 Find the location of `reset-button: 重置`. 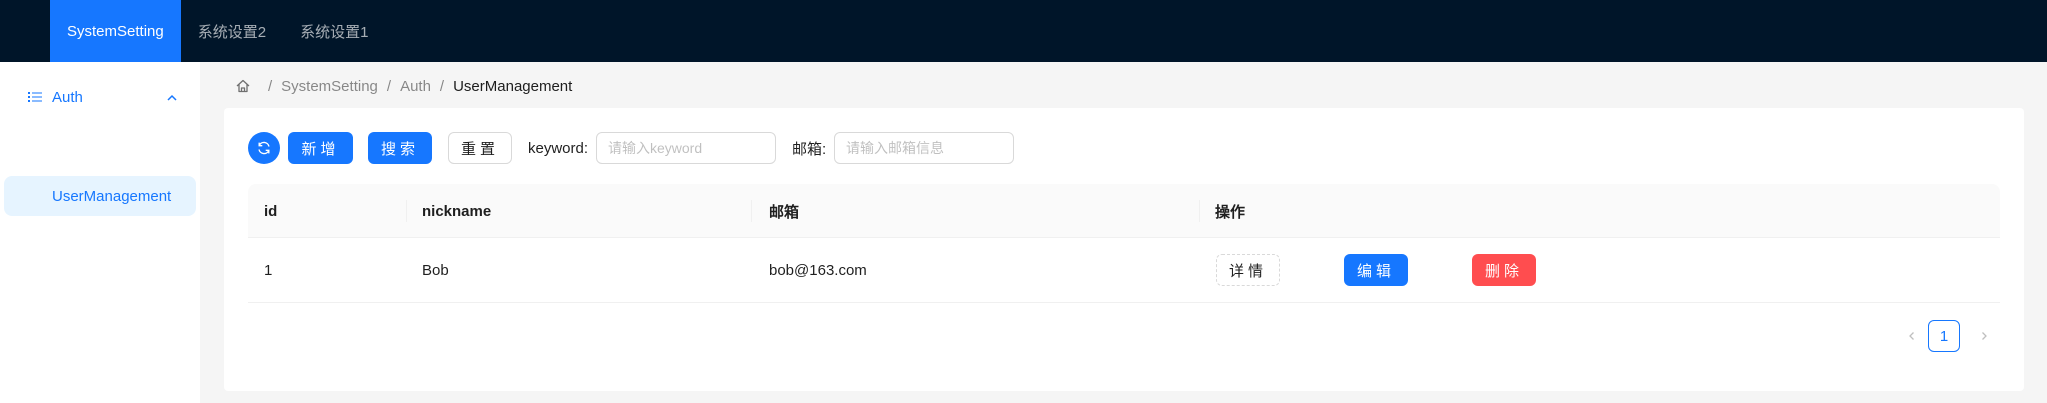

reset-button: 重置 is located at coordinates (480, 148).